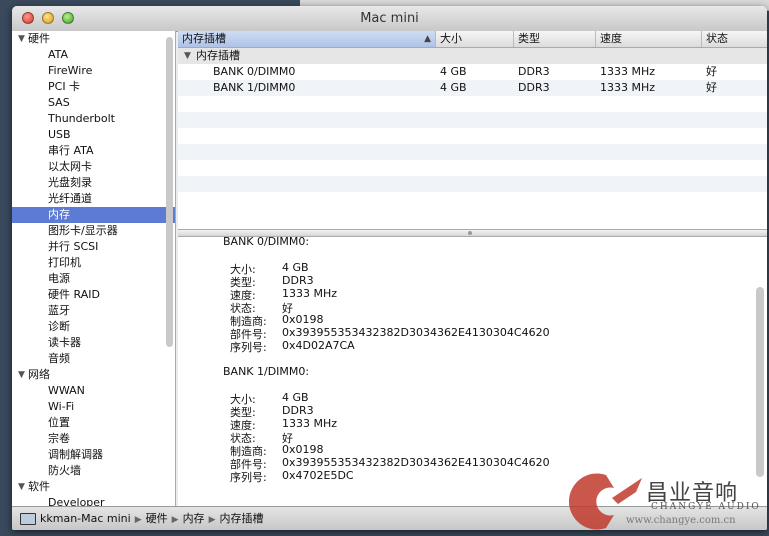  What do you see at coordinates (93, 119) in the screenshot?
I see `sidebar-item: Thunderbolt` at bounding box center [93, 119].